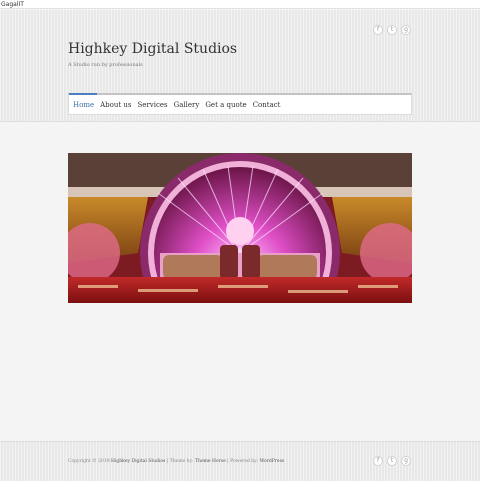 This screenshot has height=481, width=480. I want to click on header-social-links: f t g, so click(392, 30).